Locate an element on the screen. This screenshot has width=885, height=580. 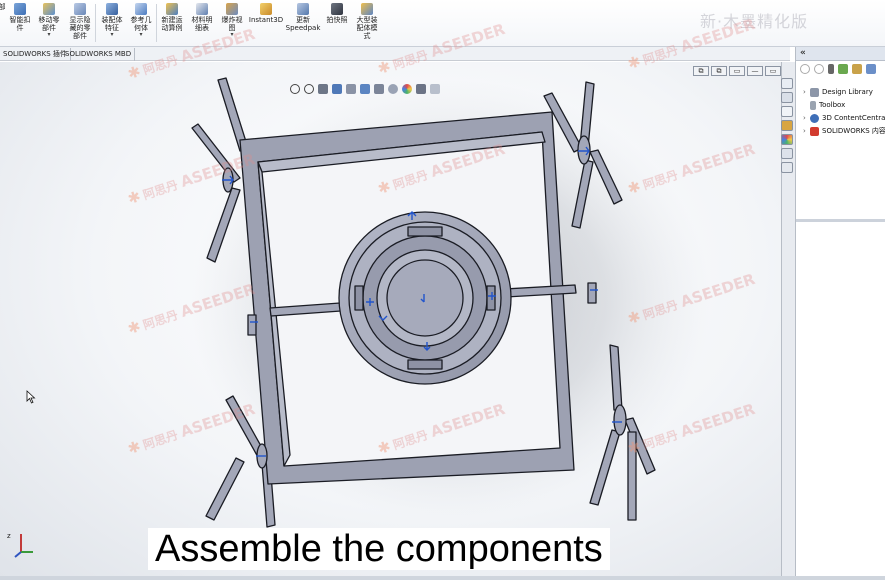
task-pane-tab-strip is located at coordinates (788, 125).